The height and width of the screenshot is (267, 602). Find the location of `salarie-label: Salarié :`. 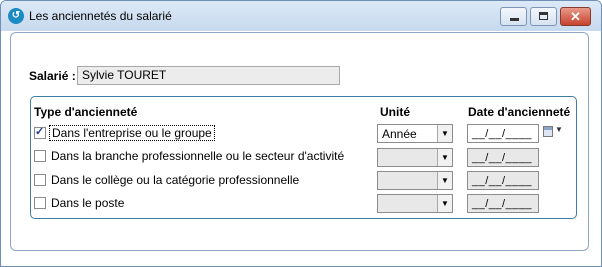

salarie-label: Salarié : is located at coordinates (52, 76).